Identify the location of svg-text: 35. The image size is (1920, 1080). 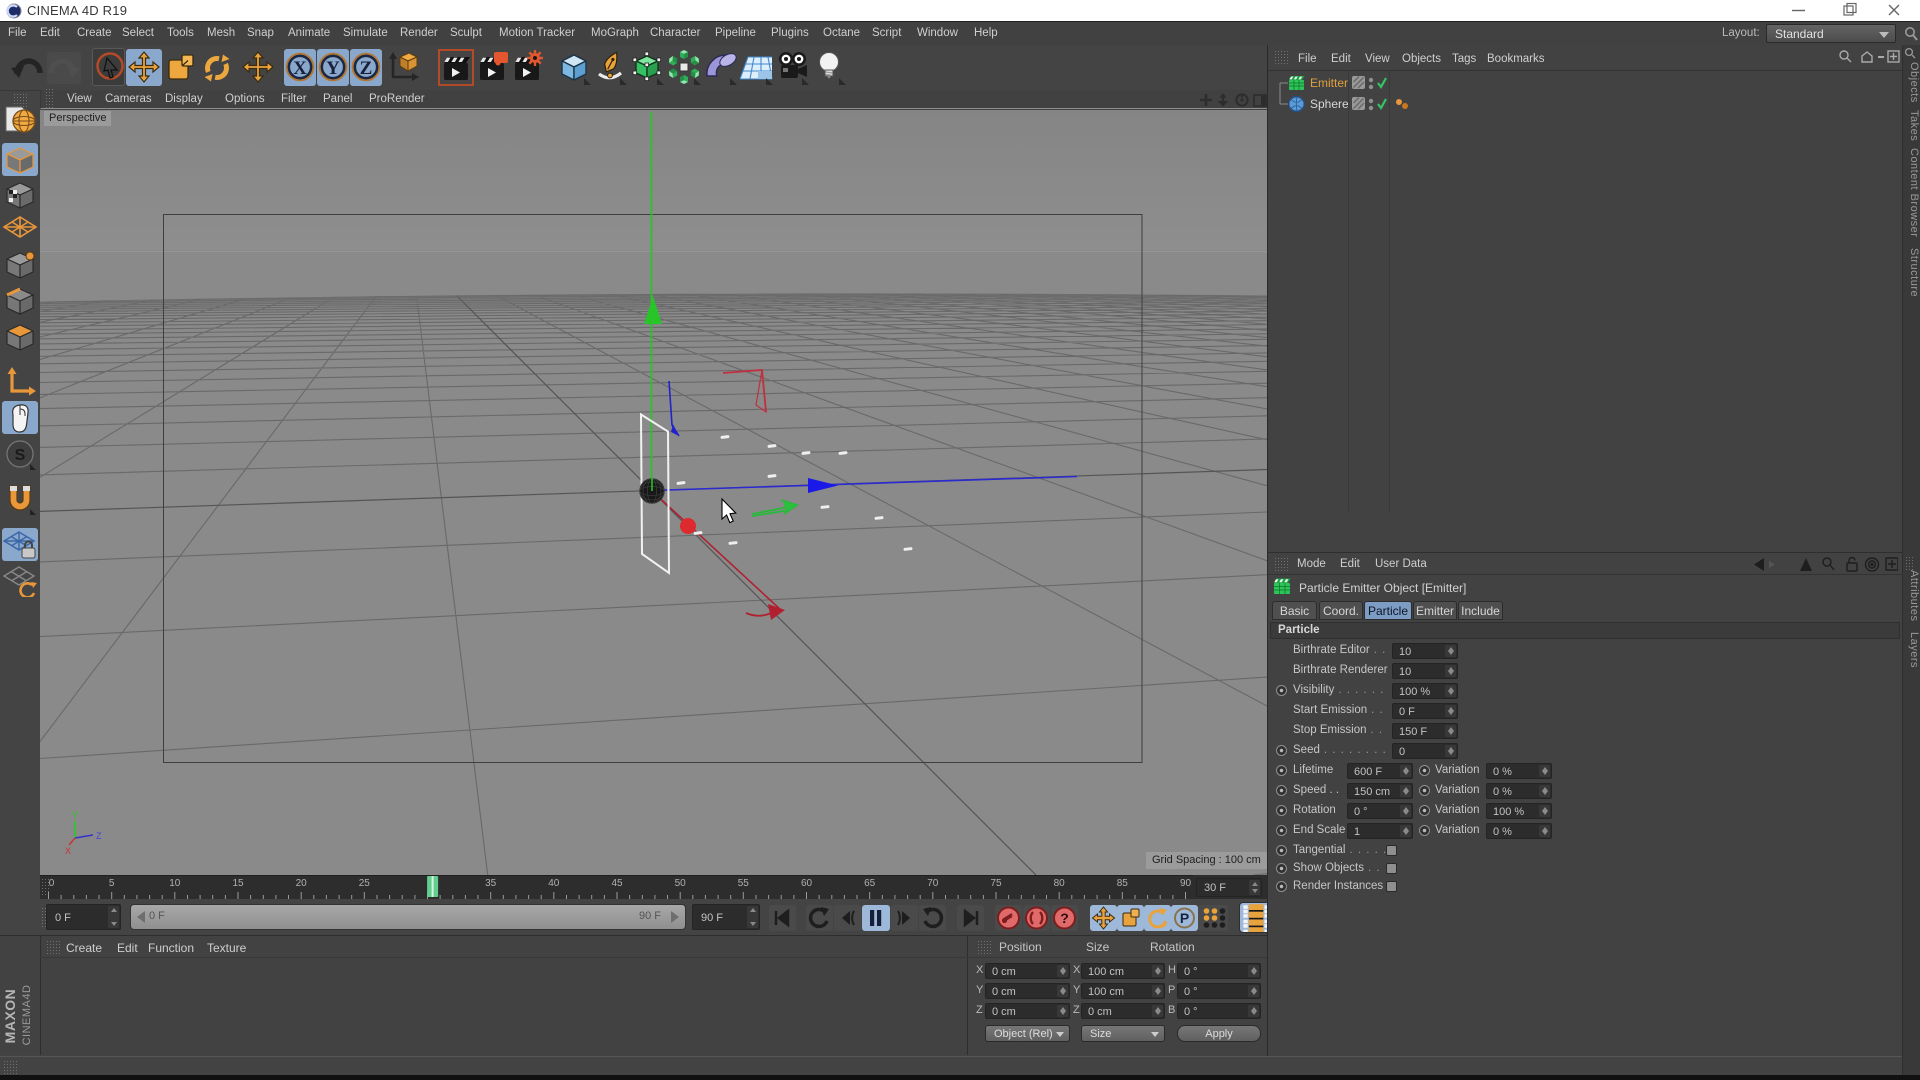
(491, 883).